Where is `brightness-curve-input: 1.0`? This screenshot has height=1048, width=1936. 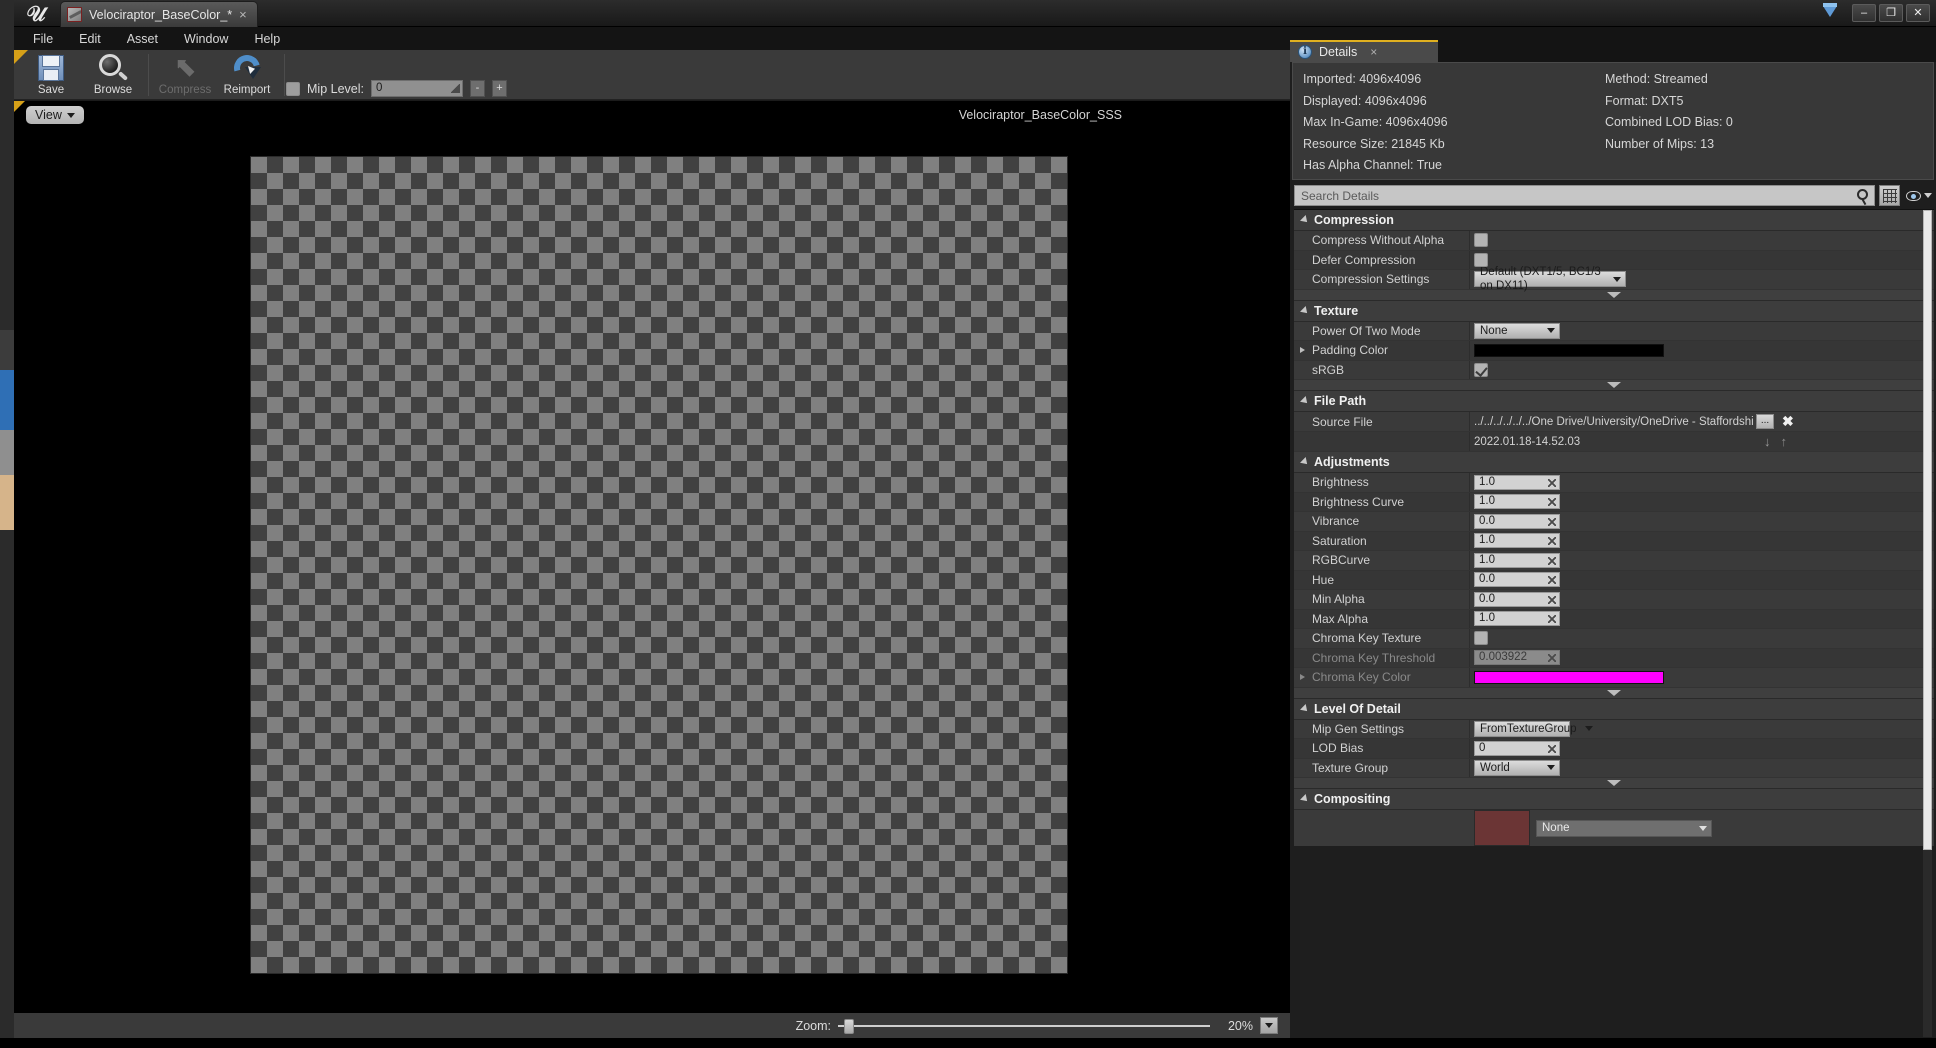
brightness-curve-input: 1.0 is located at coordinates (1517, 502).